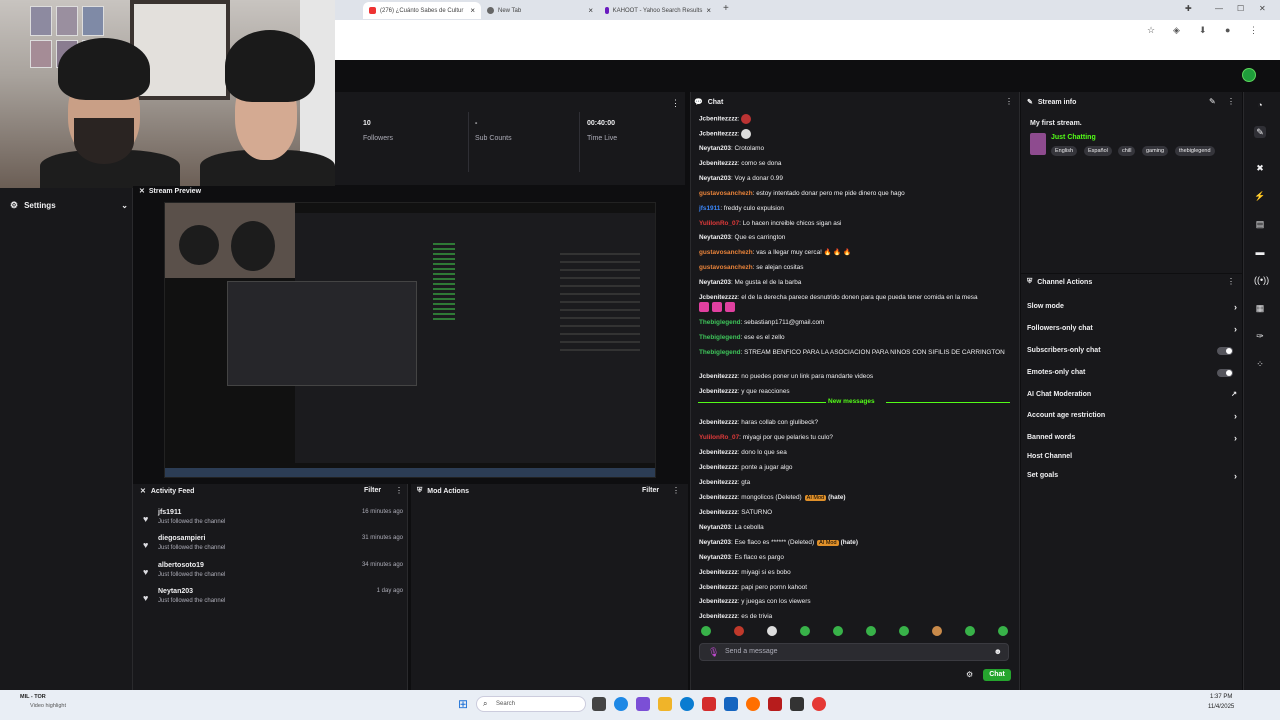 The width and height of the screenshot is (1280, 720). Describe the element at coordinates (731, 704) in the screenshot. I see `store-icon` at that location.